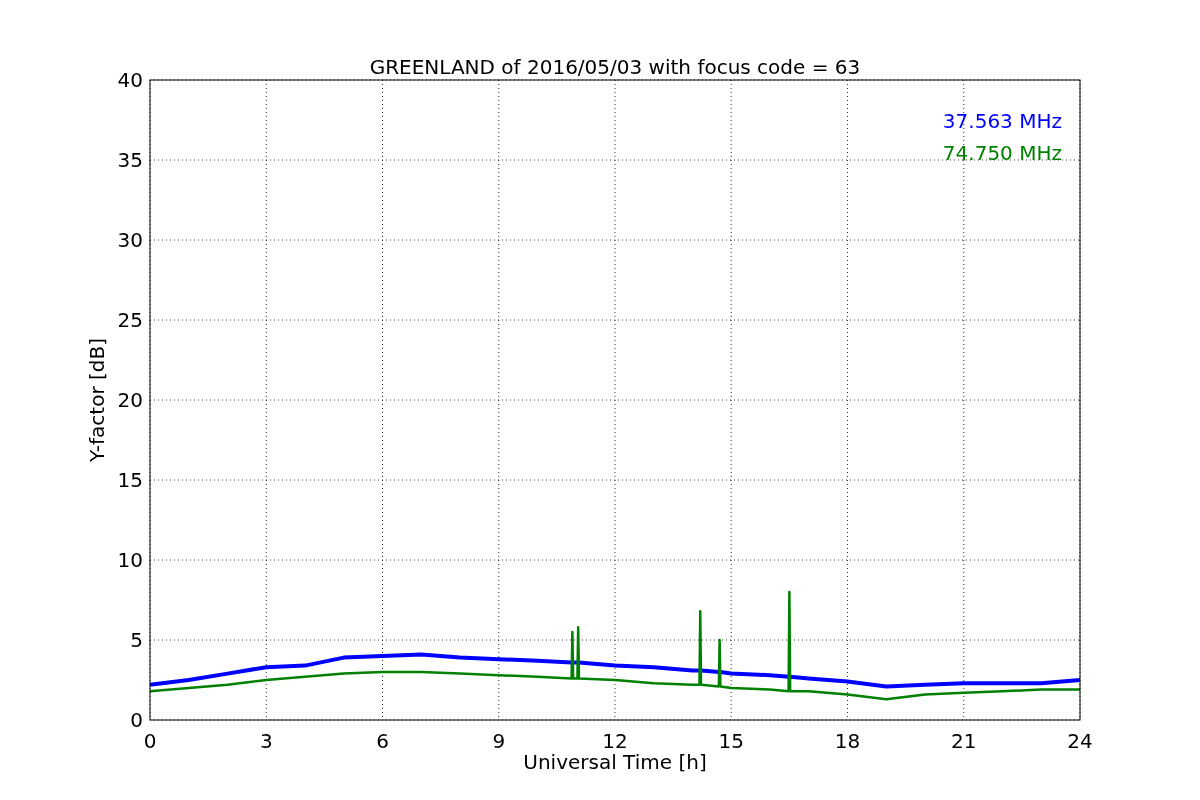 The height and width of the screenshot is (800, 1200). I want to click on tick-label: 3, so click(266, 741).